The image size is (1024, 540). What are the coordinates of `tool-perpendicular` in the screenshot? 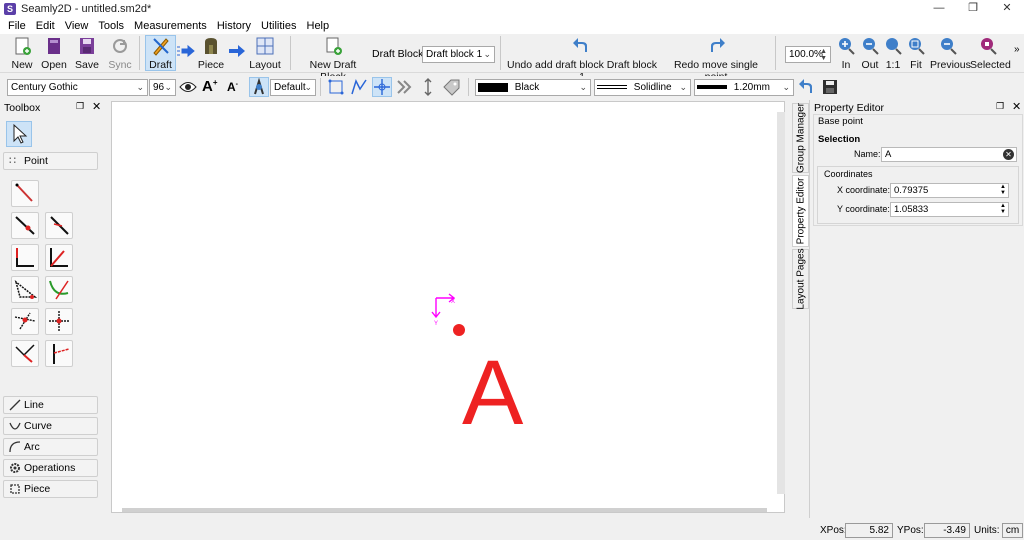 It's located at (59, 353).